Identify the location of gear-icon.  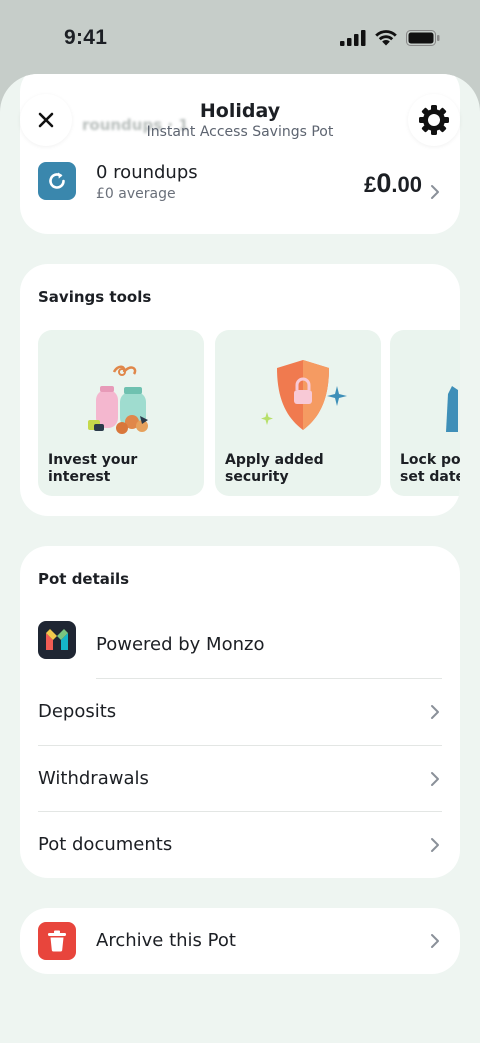
(434, 120).